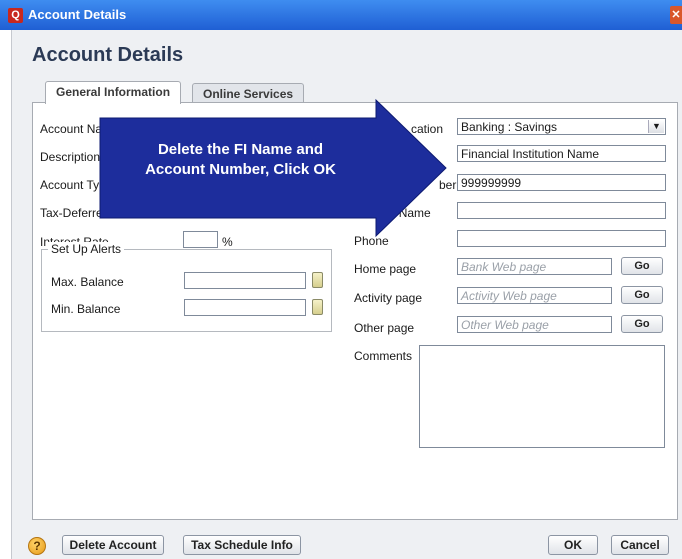 This screenshot has width=682, height=559. I want to click on tab-general-information: General Information, so click(113, 92).